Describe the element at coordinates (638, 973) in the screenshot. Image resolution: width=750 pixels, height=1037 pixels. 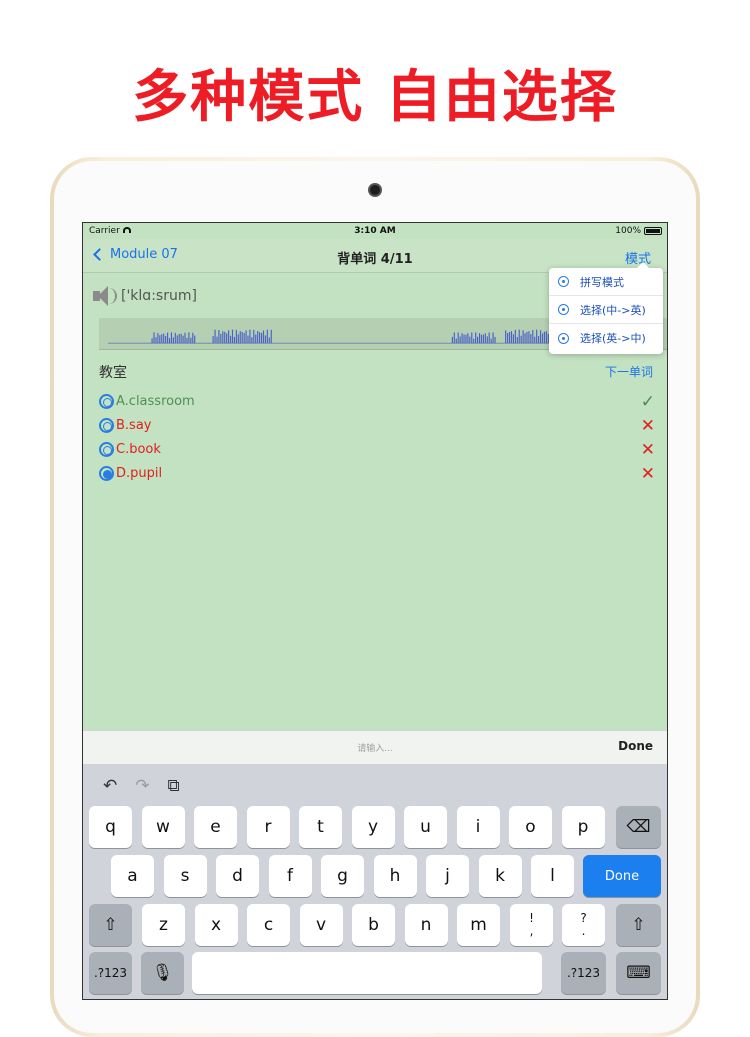
I see `hide-keyboard-key: ⌨` at that location.